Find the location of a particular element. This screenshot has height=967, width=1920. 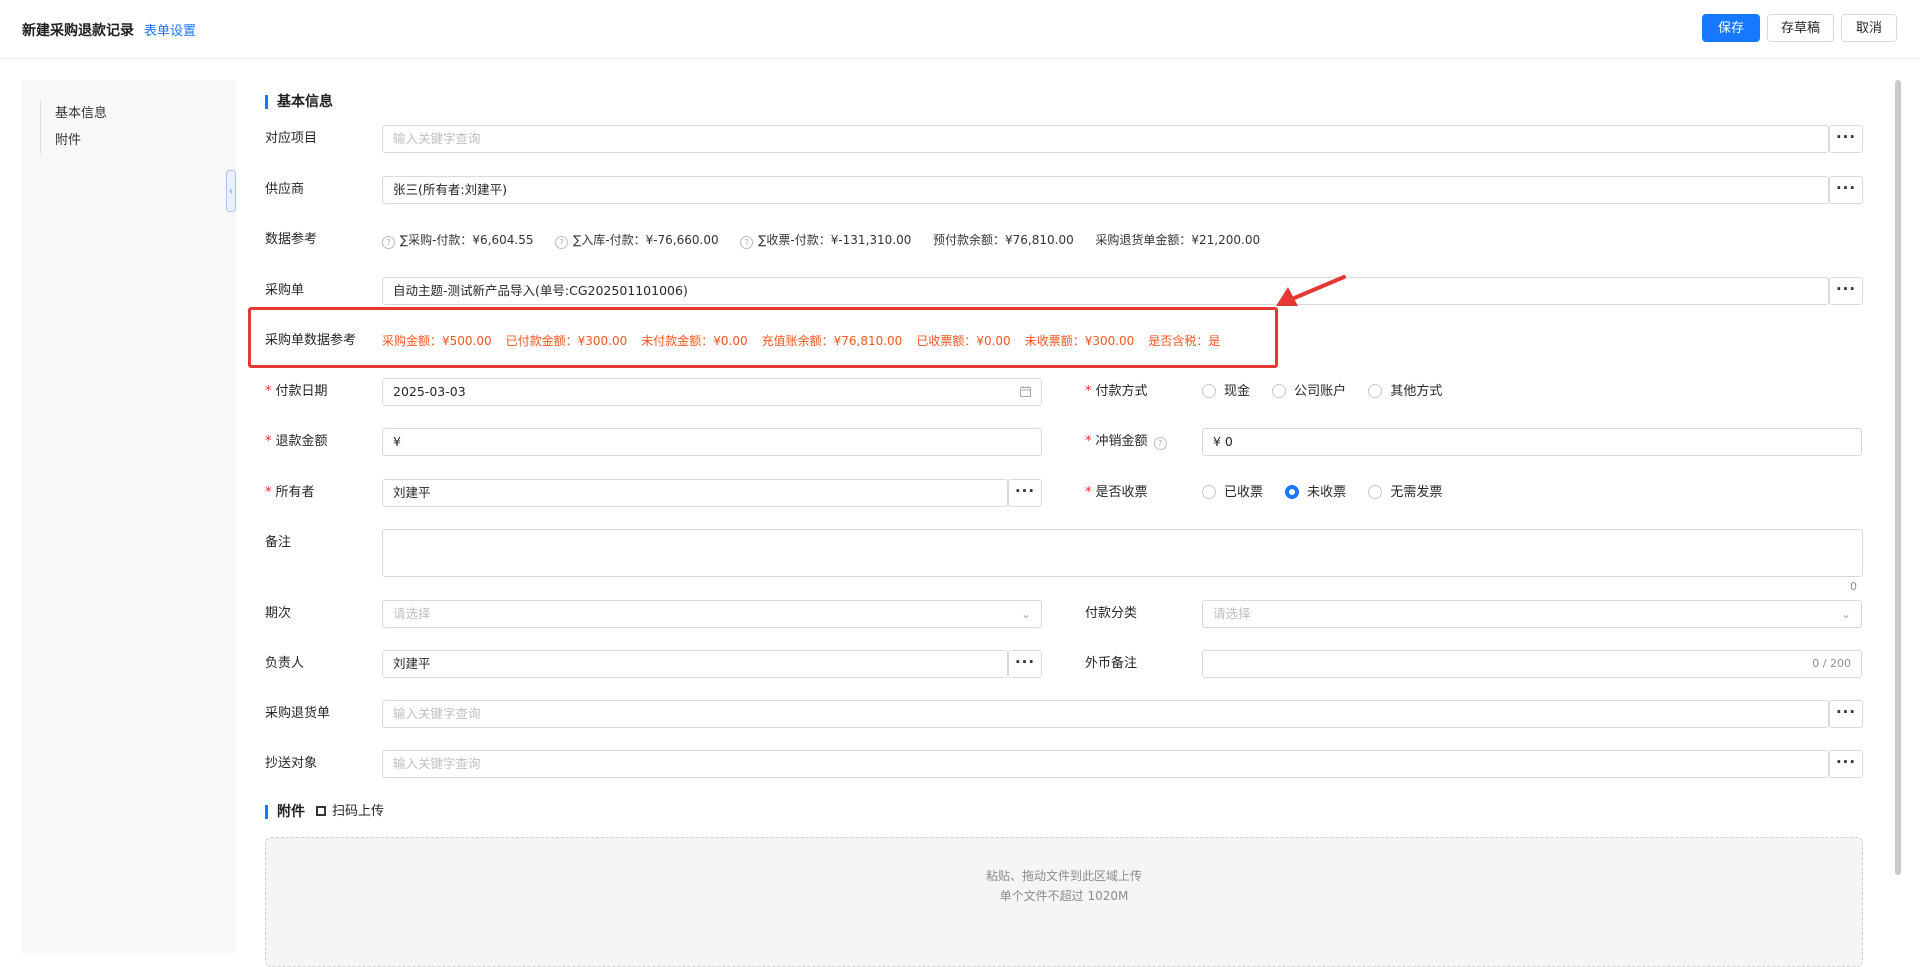

invoice-not-received: 未收票 is located at coordinates (1315, 492).